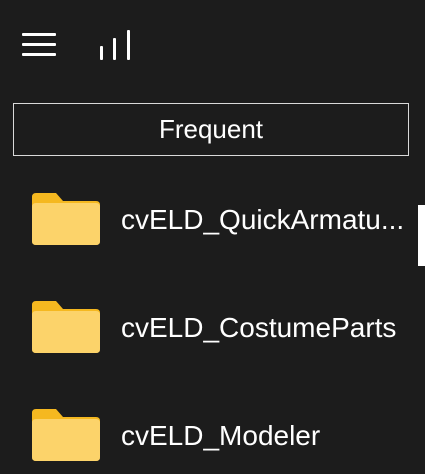 The width and height of the screenshot is (425, 474). Describe the element at coordinates (118, 45) in the screenshot. I see `bar-chart-icon` at that location.